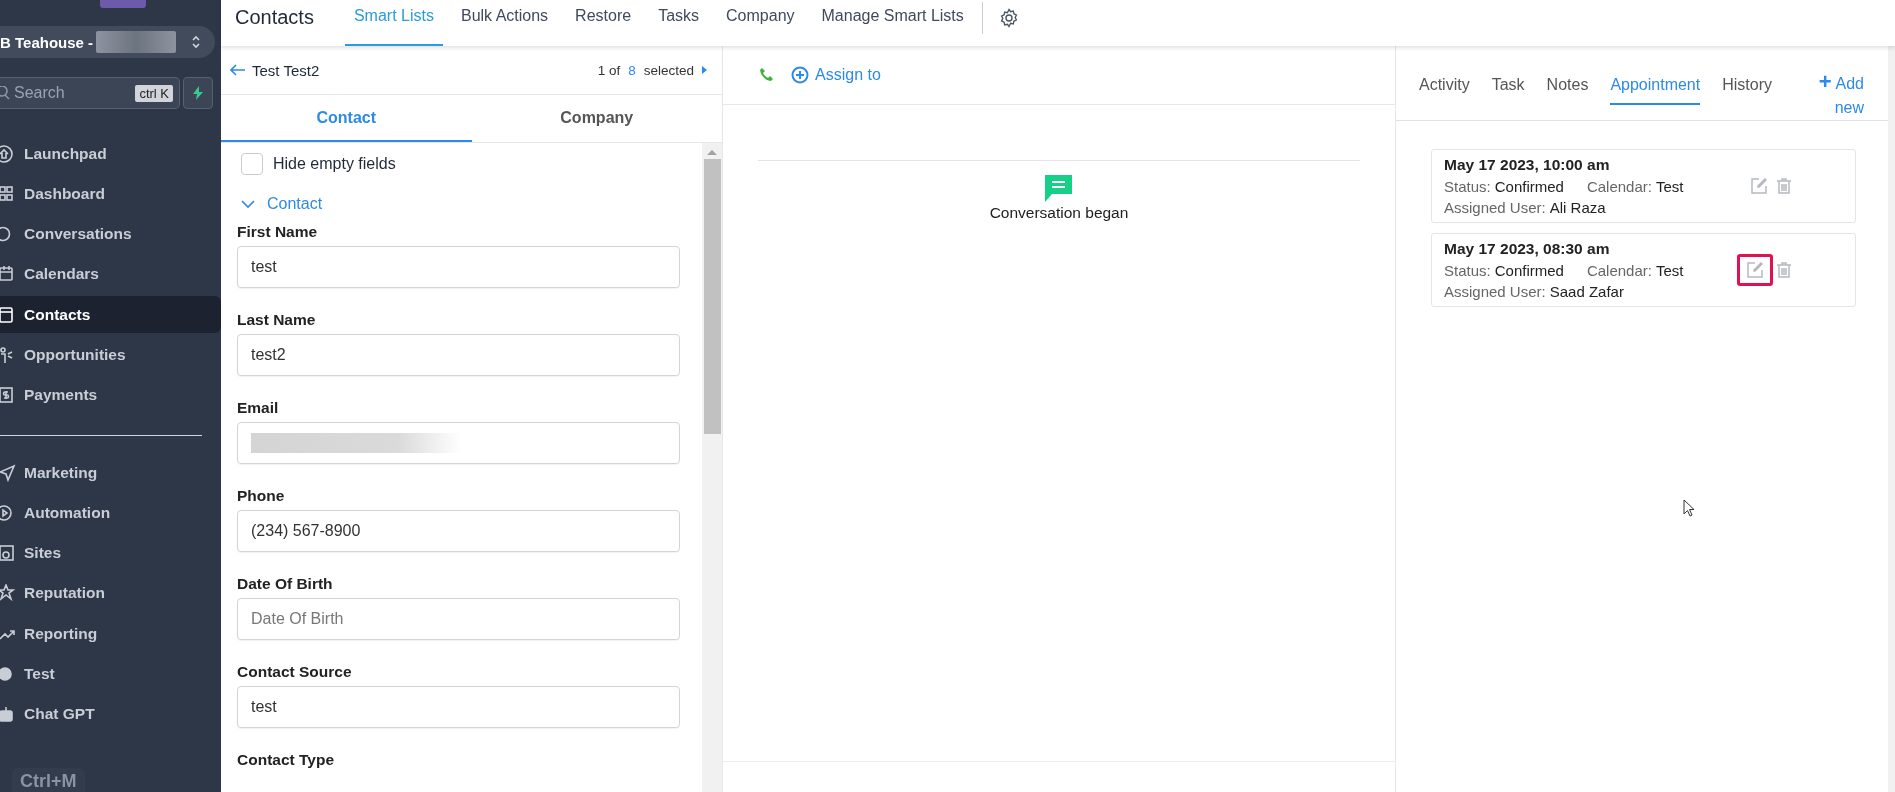 This screenshot has height=792, width=1895. I want to click on grid-icon, so click(8, 193).